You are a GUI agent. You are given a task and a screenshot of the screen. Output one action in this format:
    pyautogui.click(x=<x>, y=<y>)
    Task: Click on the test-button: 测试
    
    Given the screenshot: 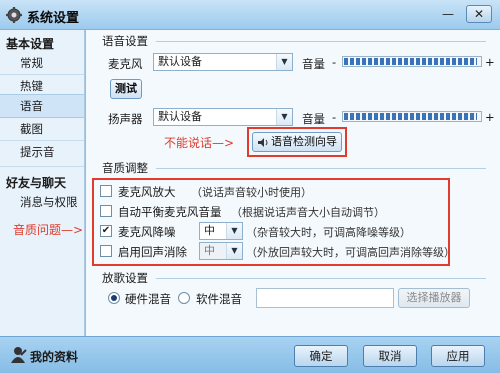 What is the action you would take?
    pyautogui.click(x=126, y=89)
    